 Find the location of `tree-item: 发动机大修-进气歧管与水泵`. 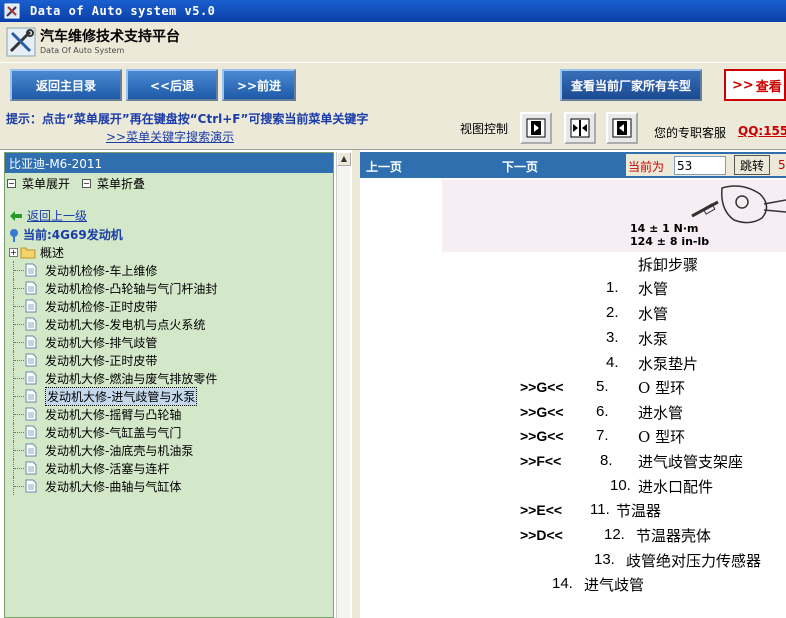

tree-item: 发动机大修-进气歧管与水泵 is located at coordinates (169, 396).